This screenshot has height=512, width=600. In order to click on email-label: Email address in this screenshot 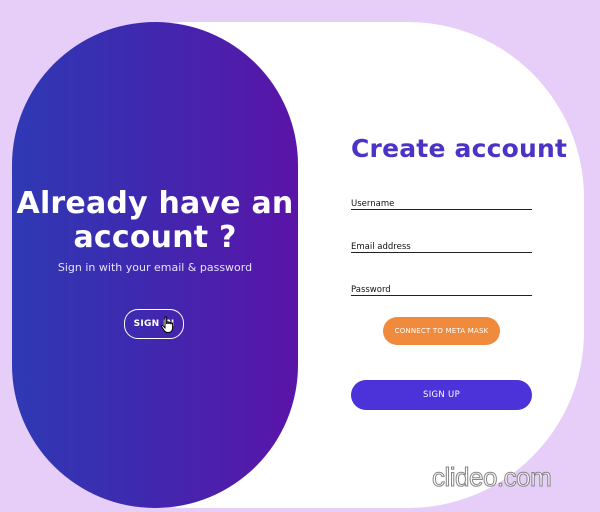, I will do `click(381, 247)`.